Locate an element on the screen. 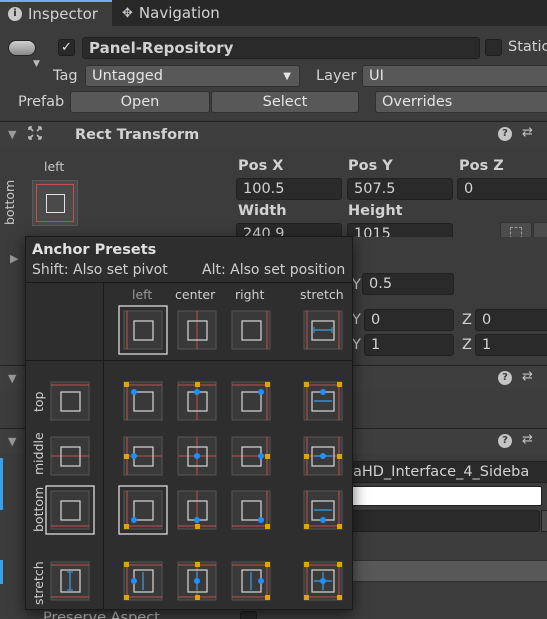 This screenshot has width=547, height=619. pos-y-label: Pos Y is located at coordinates (370, 166).